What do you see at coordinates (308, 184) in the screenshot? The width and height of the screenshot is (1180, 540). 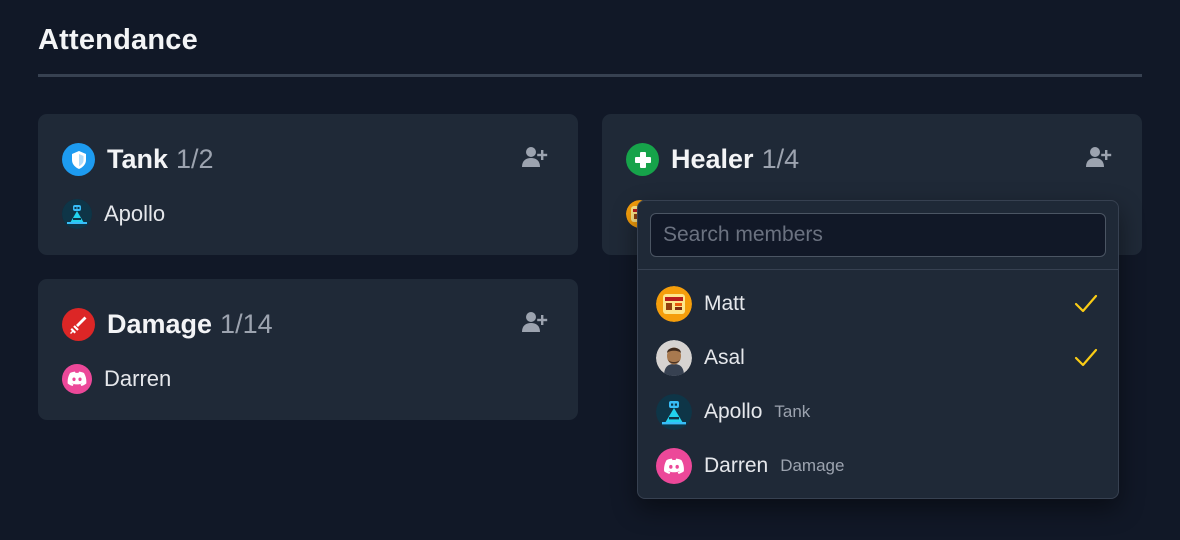 I see `role-card-tank: Tank 1/2 Apollo` at bounding box center [308, 184].